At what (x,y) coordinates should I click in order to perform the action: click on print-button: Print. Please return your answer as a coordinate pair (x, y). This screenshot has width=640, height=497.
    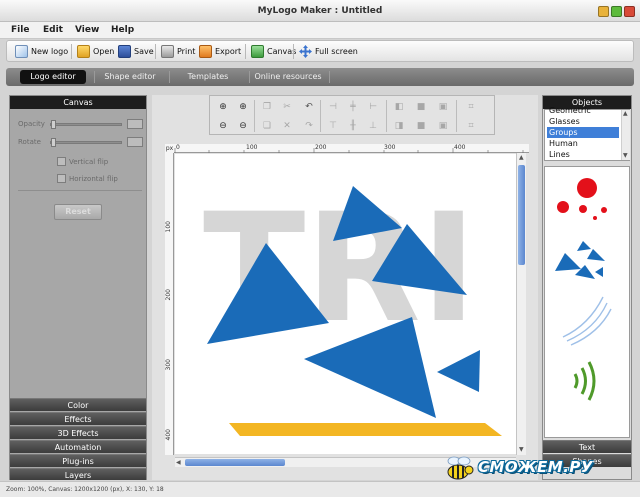
    Looking at the image, I should click on (178, 51).